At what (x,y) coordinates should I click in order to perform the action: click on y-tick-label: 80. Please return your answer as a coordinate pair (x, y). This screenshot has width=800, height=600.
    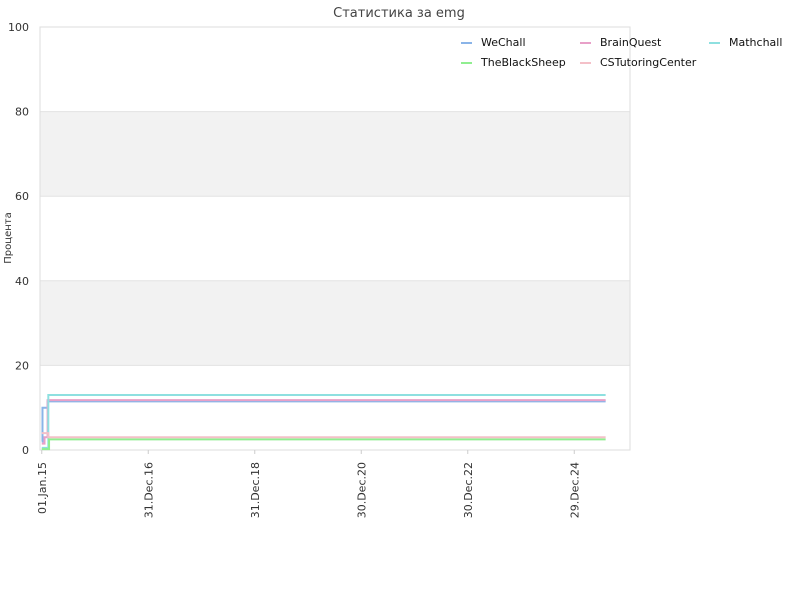
    Looking at the image, I should click on (22, 112).